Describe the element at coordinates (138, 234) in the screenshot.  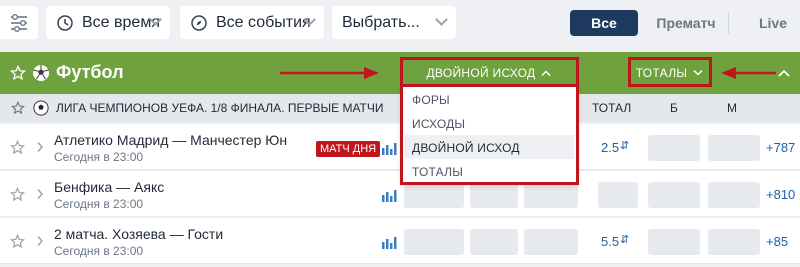
I see `match-title: 2 матча. Хозяева — Гости` at that location.